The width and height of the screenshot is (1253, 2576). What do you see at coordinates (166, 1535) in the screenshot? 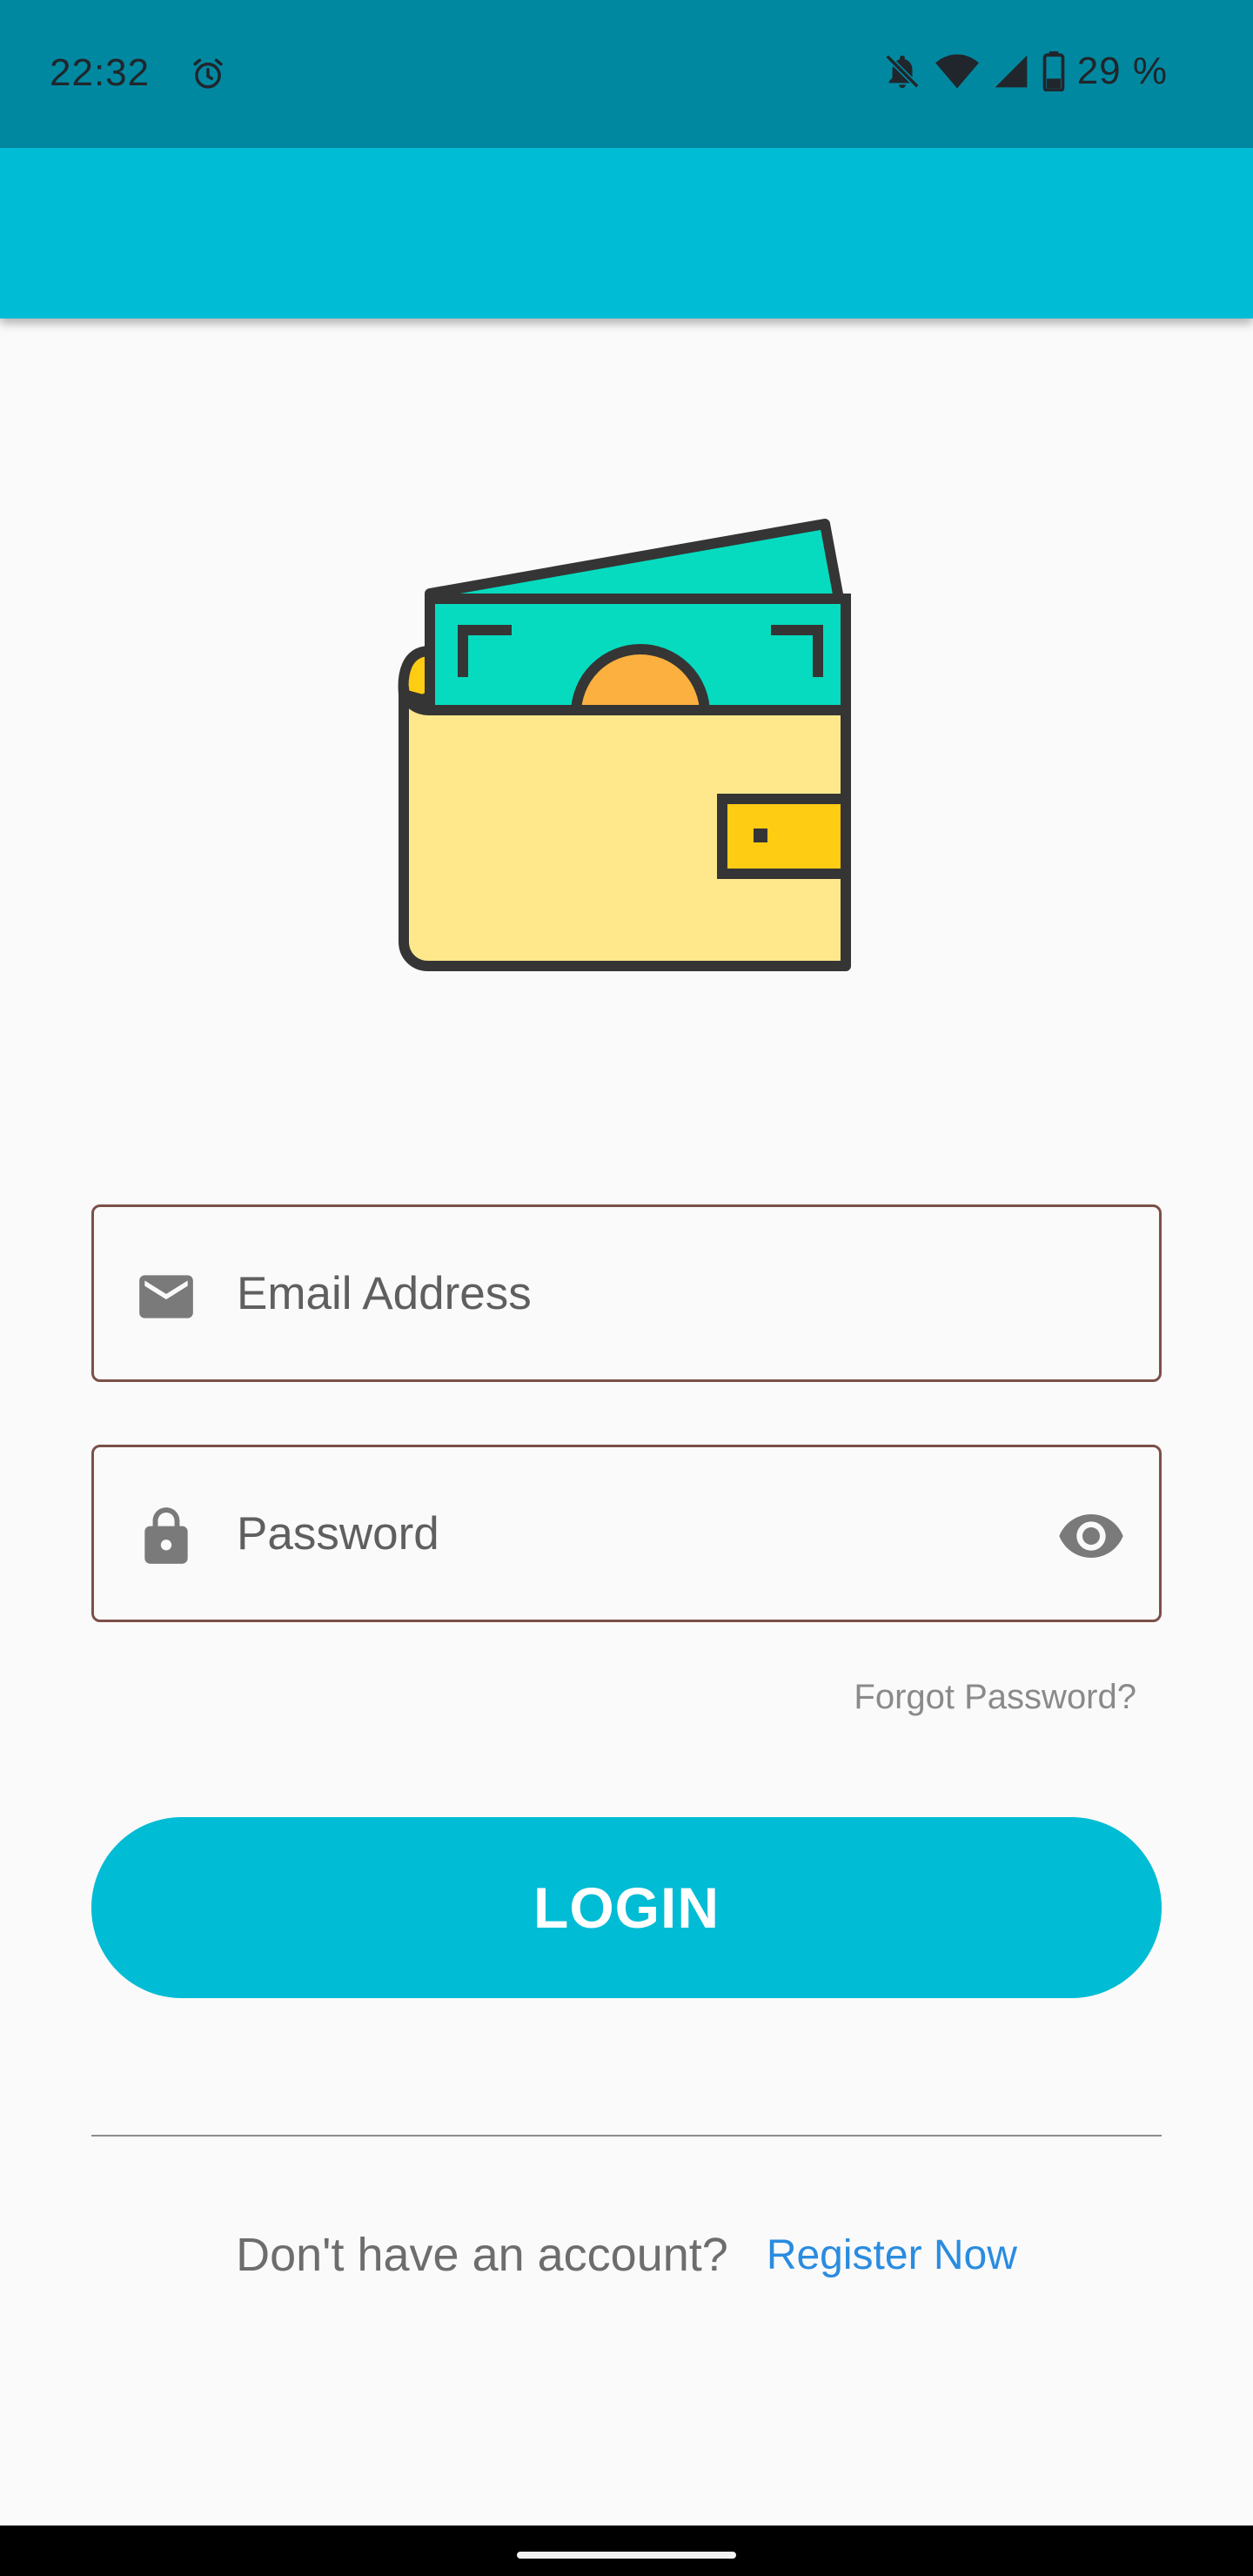
I see `lock-icon` at bounding box center [166, 1535].